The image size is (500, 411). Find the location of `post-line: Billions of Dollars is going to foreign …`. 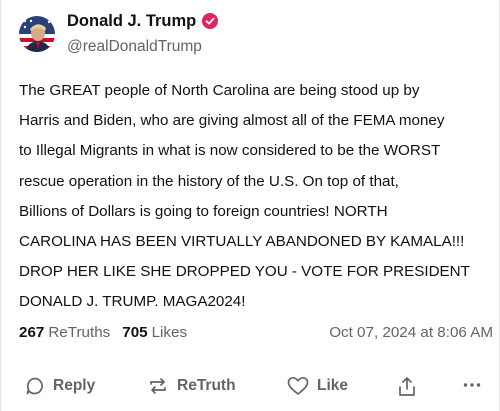

post-line: Billions of Dollars is going to foreign … is located at coordinates (203, 211).